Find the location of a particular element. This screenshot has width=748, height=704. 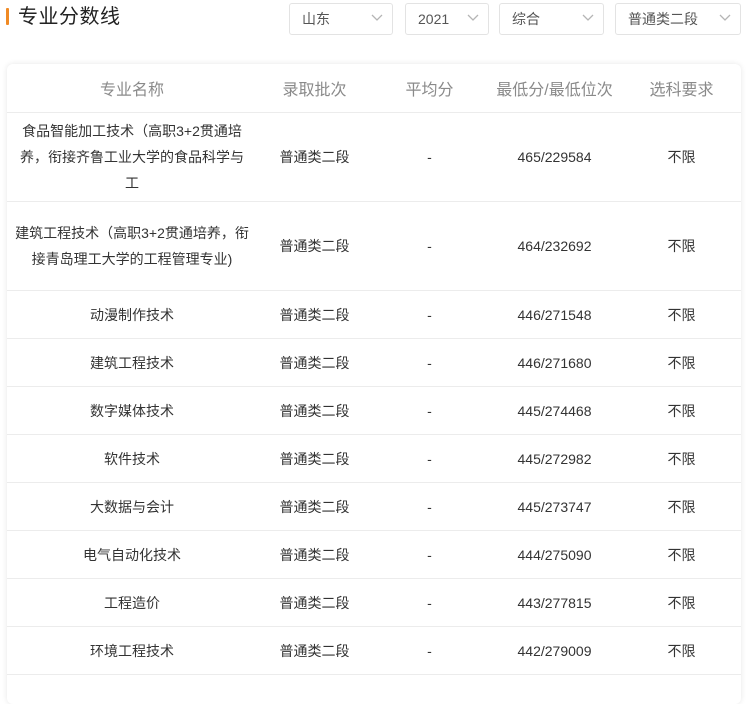

major-name: 建筑工程技术（高职3+2贯通培养，衔接青岛理工大学的工程管理专业) is located at coordinates (132, 246).